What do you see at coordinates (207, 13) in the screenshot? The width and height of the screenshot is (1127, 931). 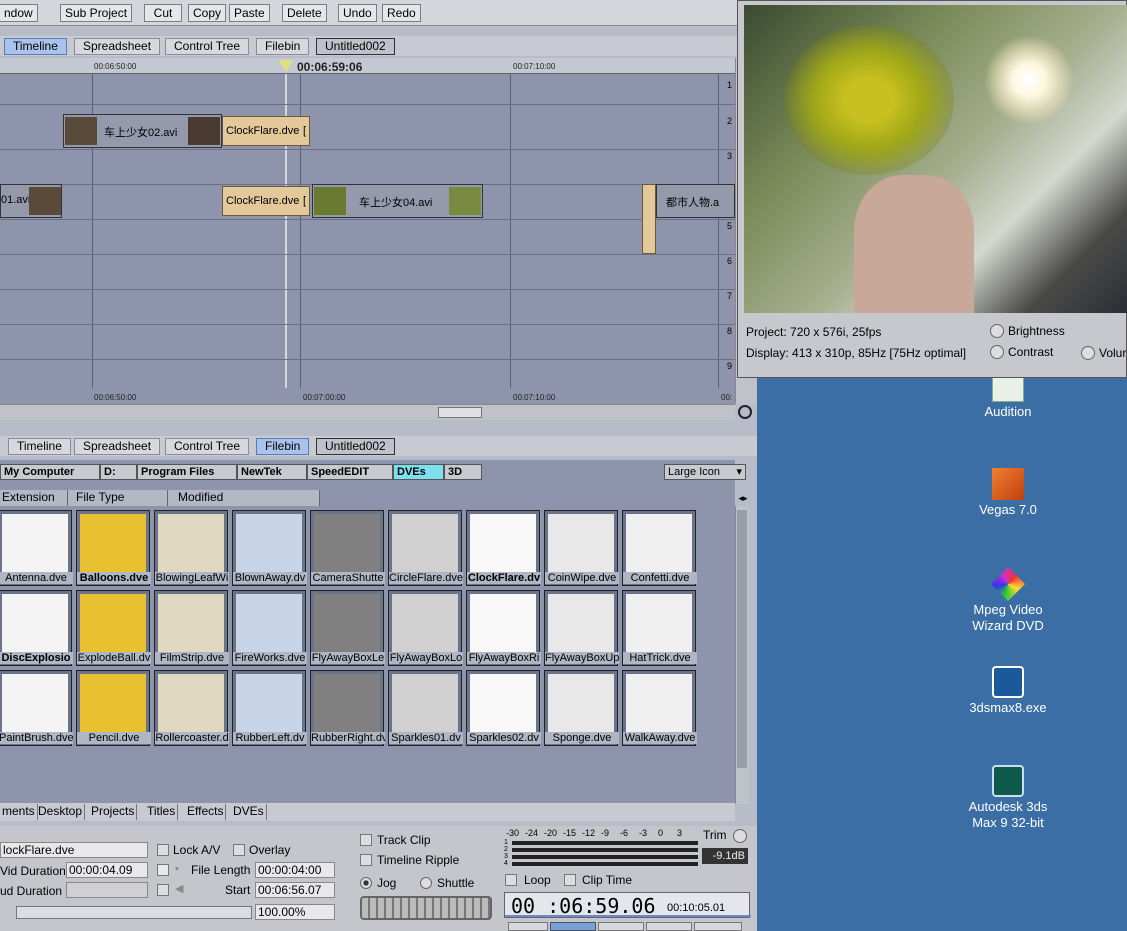 I see `copy-button: Copy` at bounding box center [207, 13].